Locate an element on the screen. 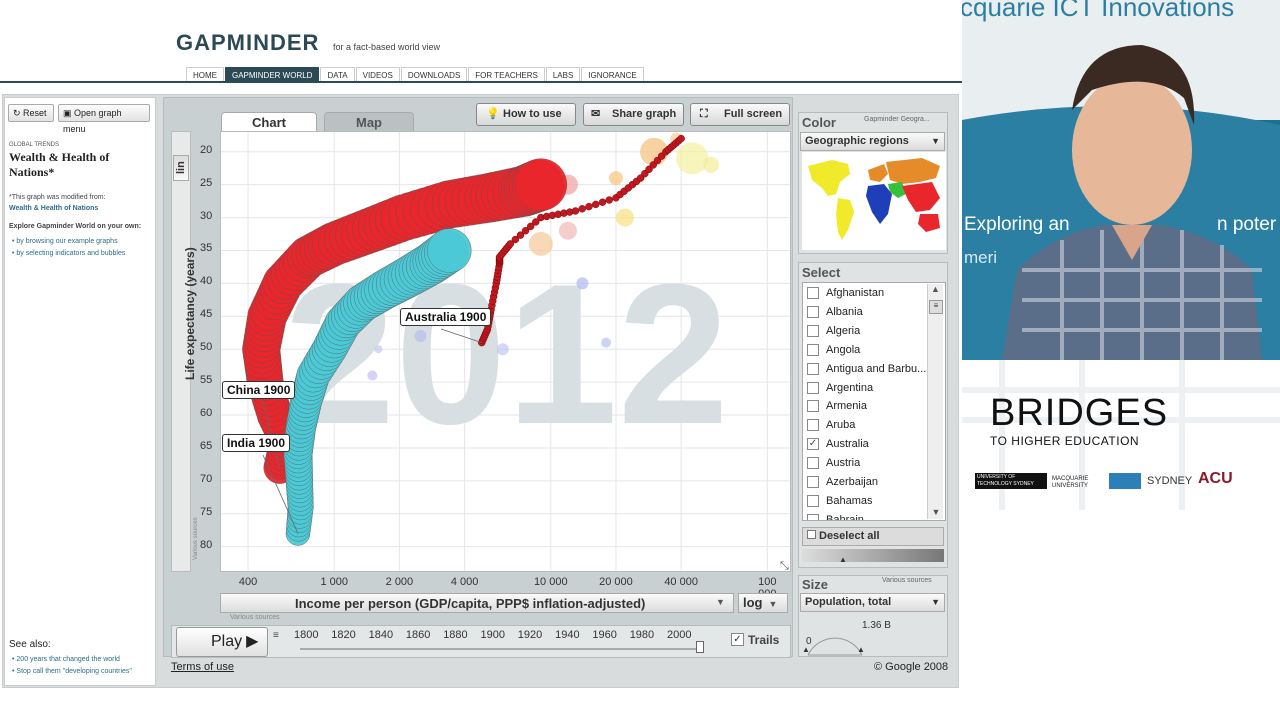 The width and height of the screenshot is (1280, 720). reset-button: ↻ Reset is located at coordinates (31, 113).